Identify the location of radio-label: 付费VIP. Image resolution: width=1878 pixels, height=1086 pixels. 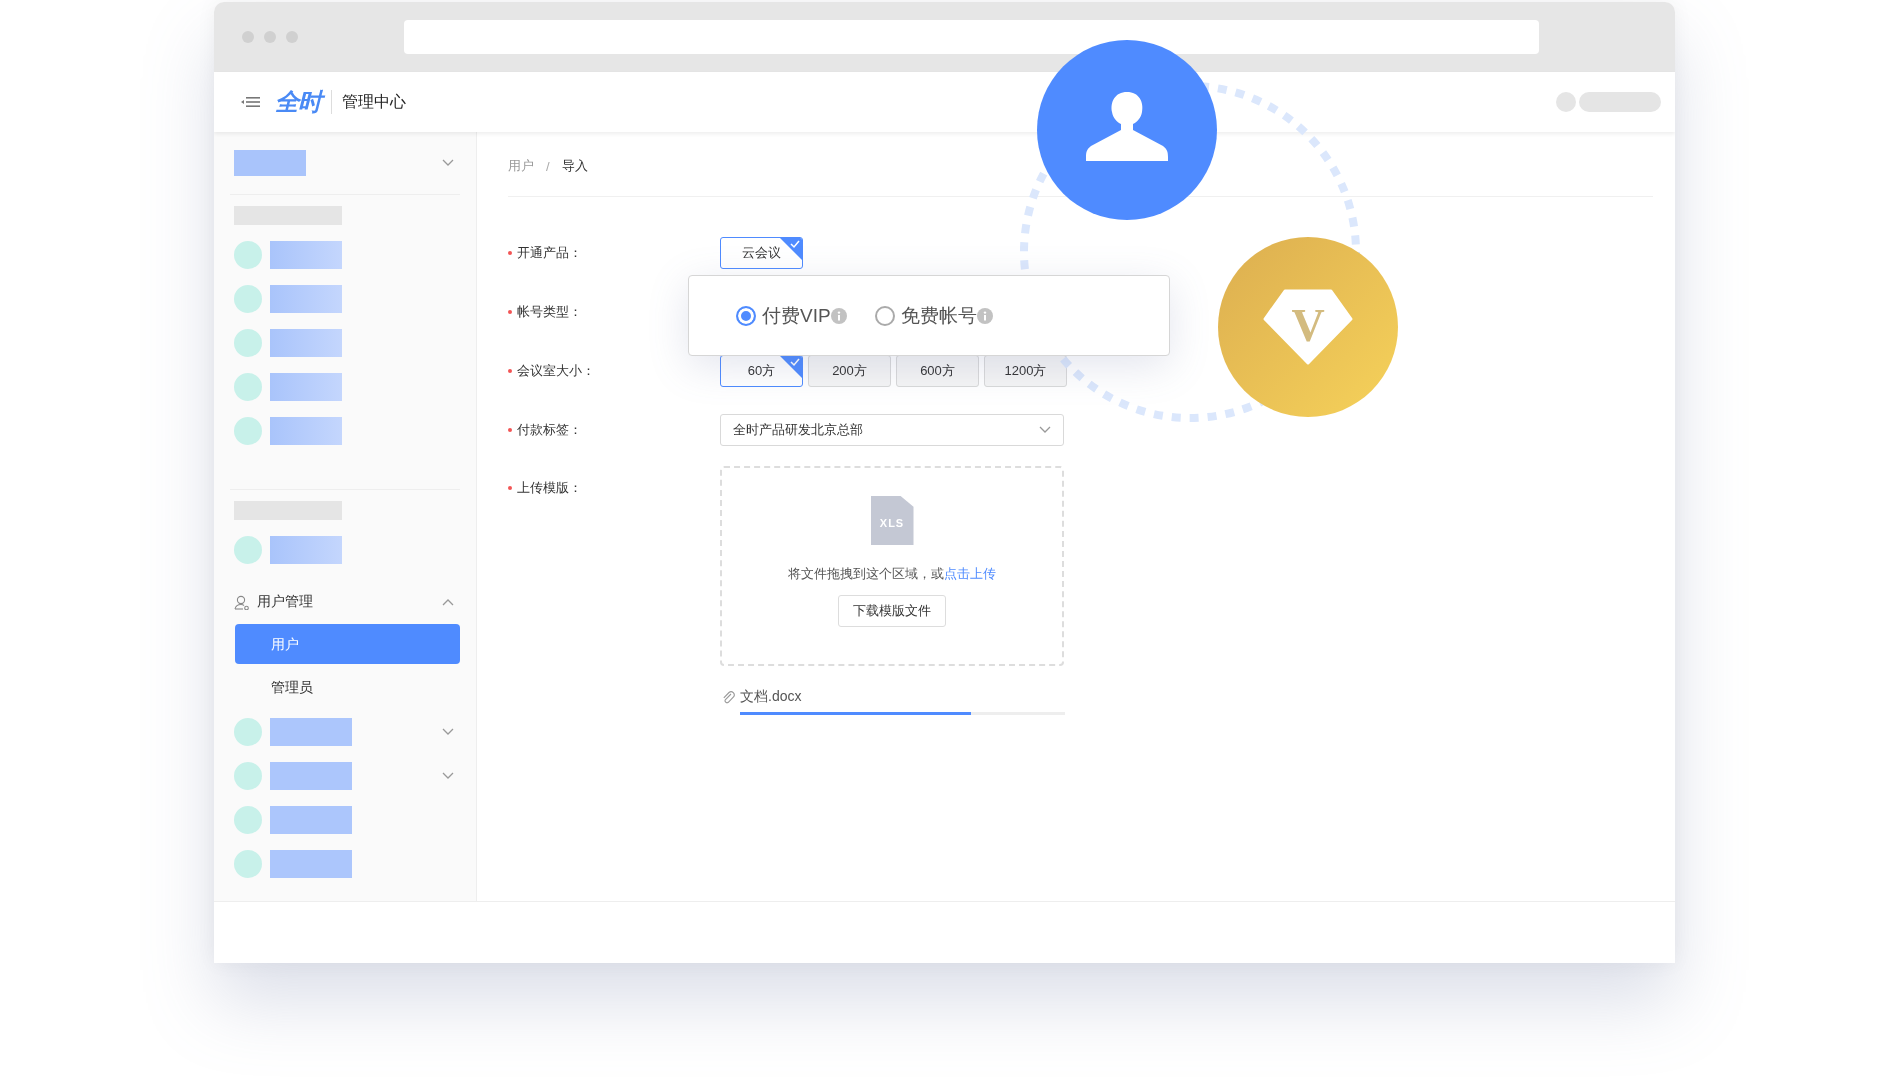
(796, 315).